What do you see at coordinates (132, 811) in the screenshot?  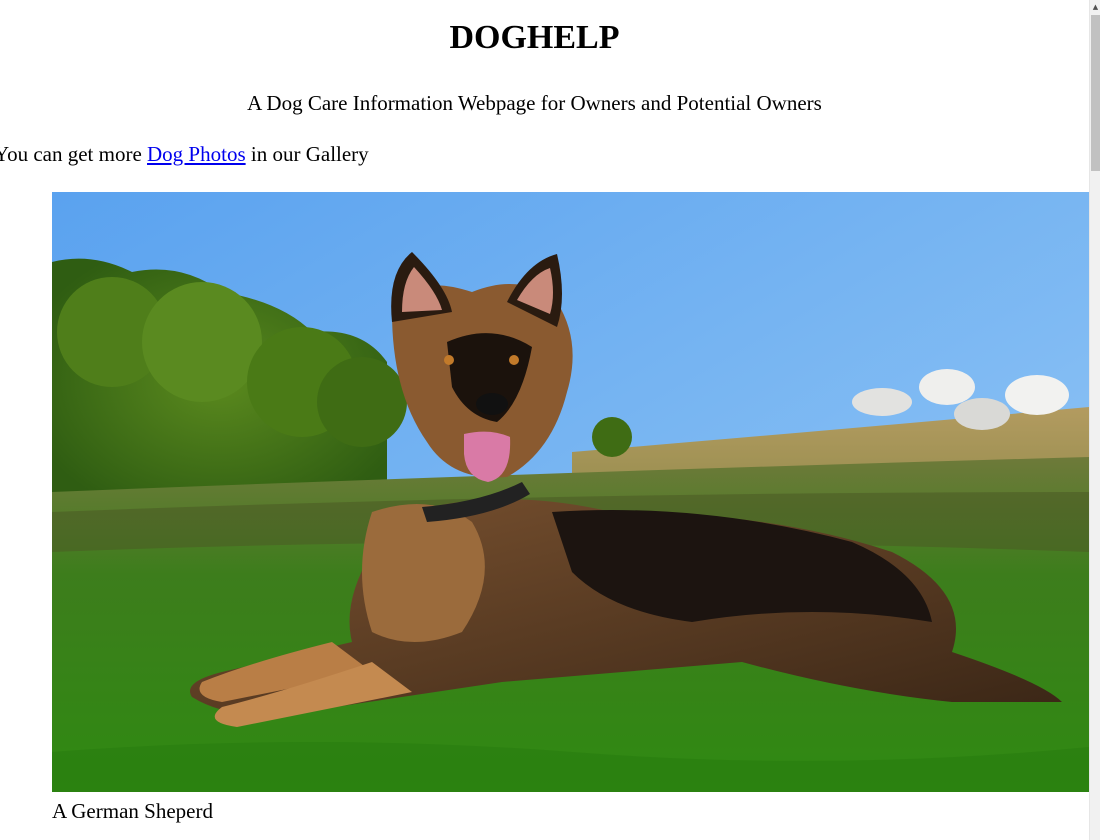 I see `photo-caption: A German Sheperd` at bounding box center [132, 811].